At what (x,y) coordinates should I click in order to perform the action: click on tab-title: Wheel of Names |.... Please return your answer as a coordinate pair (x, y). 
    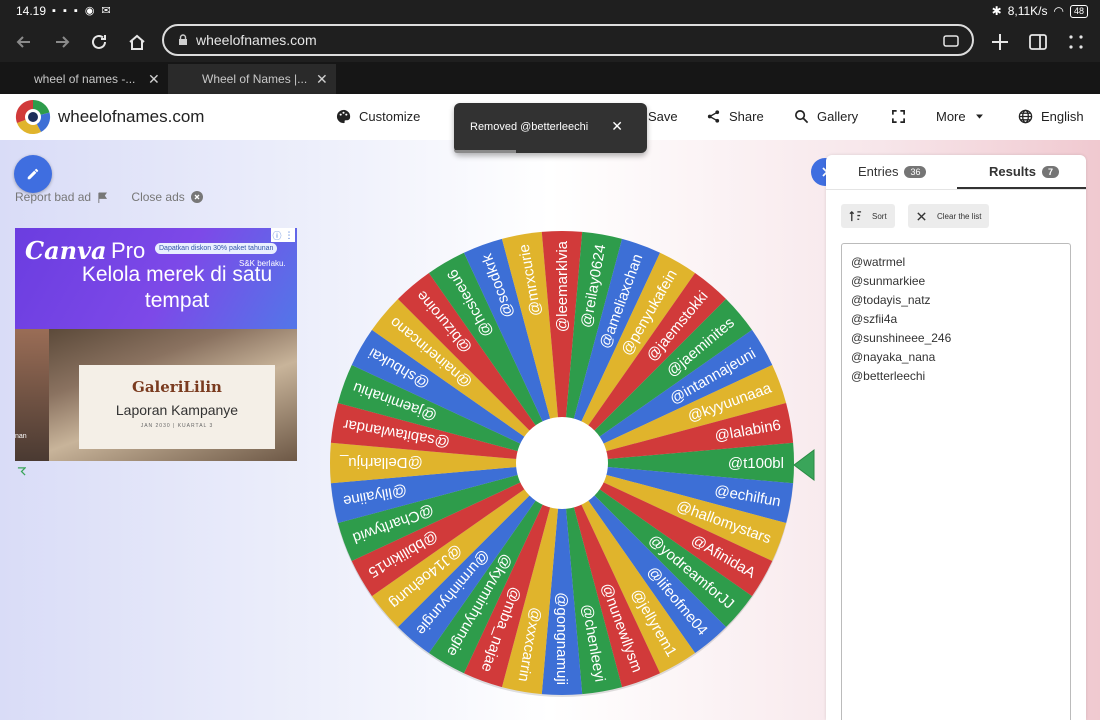
    Looking at the image, I should click on (255, 79).